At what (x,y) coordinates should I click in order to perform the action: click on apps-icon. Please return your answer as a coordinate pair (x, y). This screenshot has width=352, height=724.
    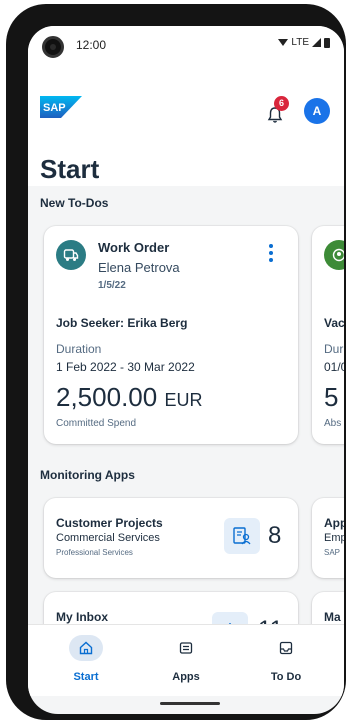
    Looking at the image, I should click on (186, 648).